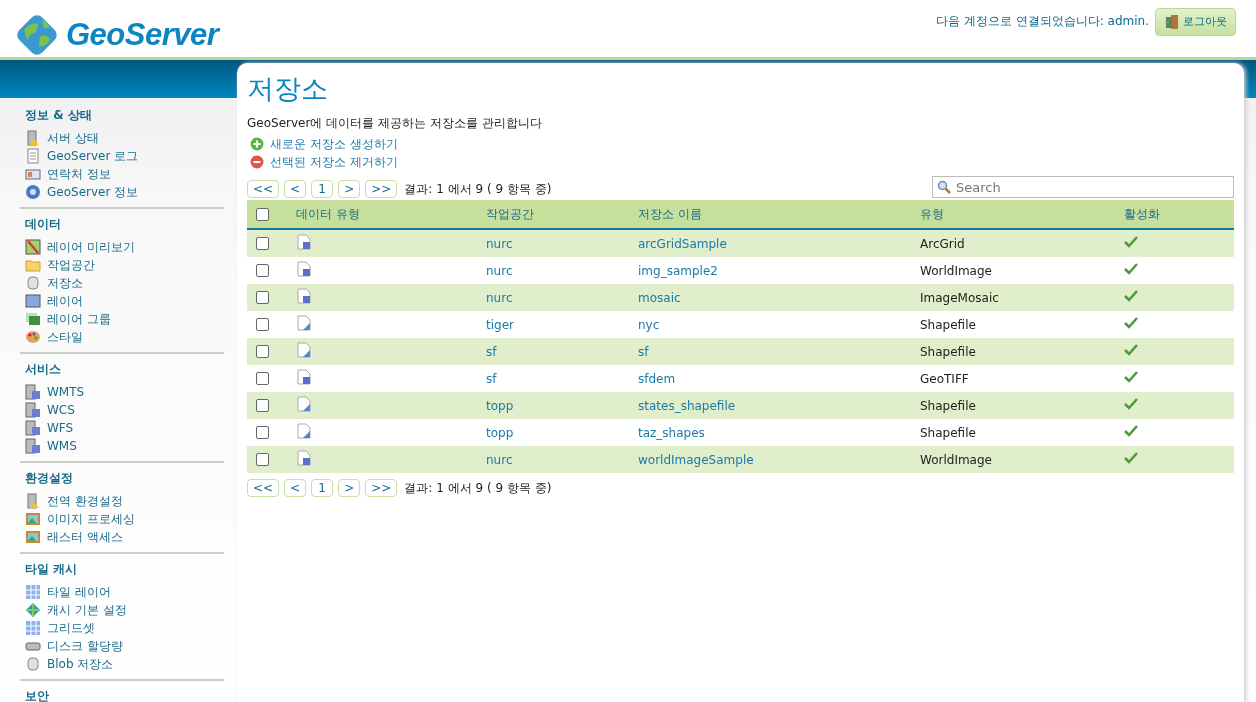  I want to click on sidebar-item: 캐시 기본 설정, so click(124, 610).